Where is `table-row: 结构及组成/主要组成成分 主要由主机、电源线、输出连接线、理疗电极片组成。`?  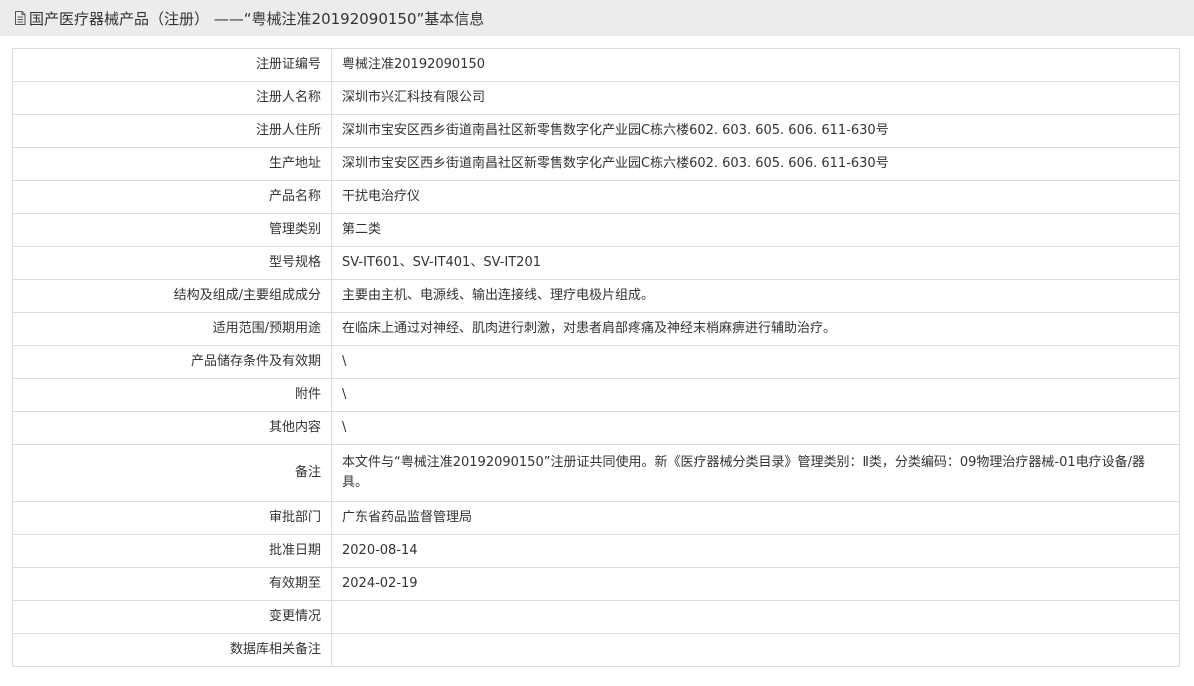 table-row: 结构及组成/主要组成成分 主要由主机、电源线、输出连接线、理疗电极片组成。 is located at coordinates (596, 296).